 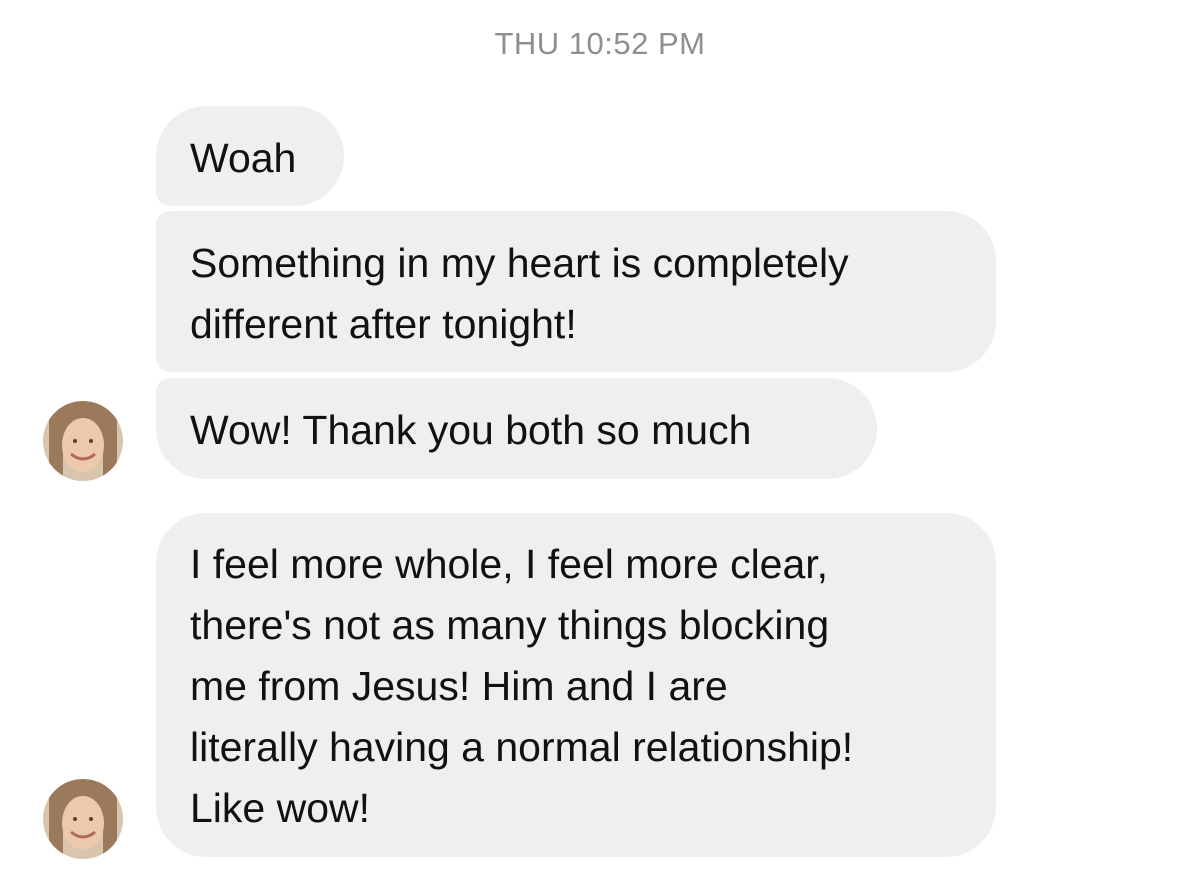 I want to click on message-bubble: Woah, so click(x=250, y=156).